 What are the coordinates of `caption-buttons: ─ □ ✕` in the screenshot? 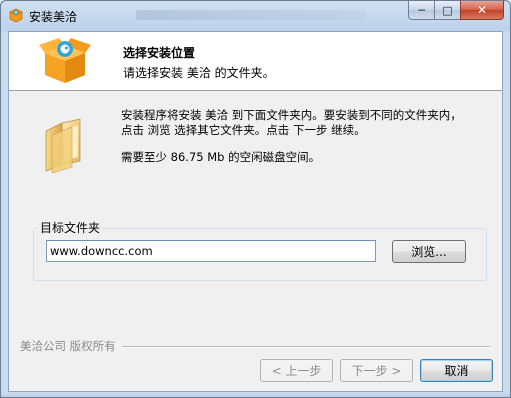 It's located at (456, 11).